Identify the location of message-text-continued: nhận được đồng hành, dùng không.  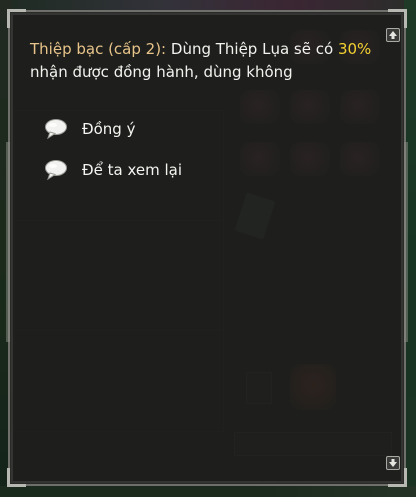
(161, 72).